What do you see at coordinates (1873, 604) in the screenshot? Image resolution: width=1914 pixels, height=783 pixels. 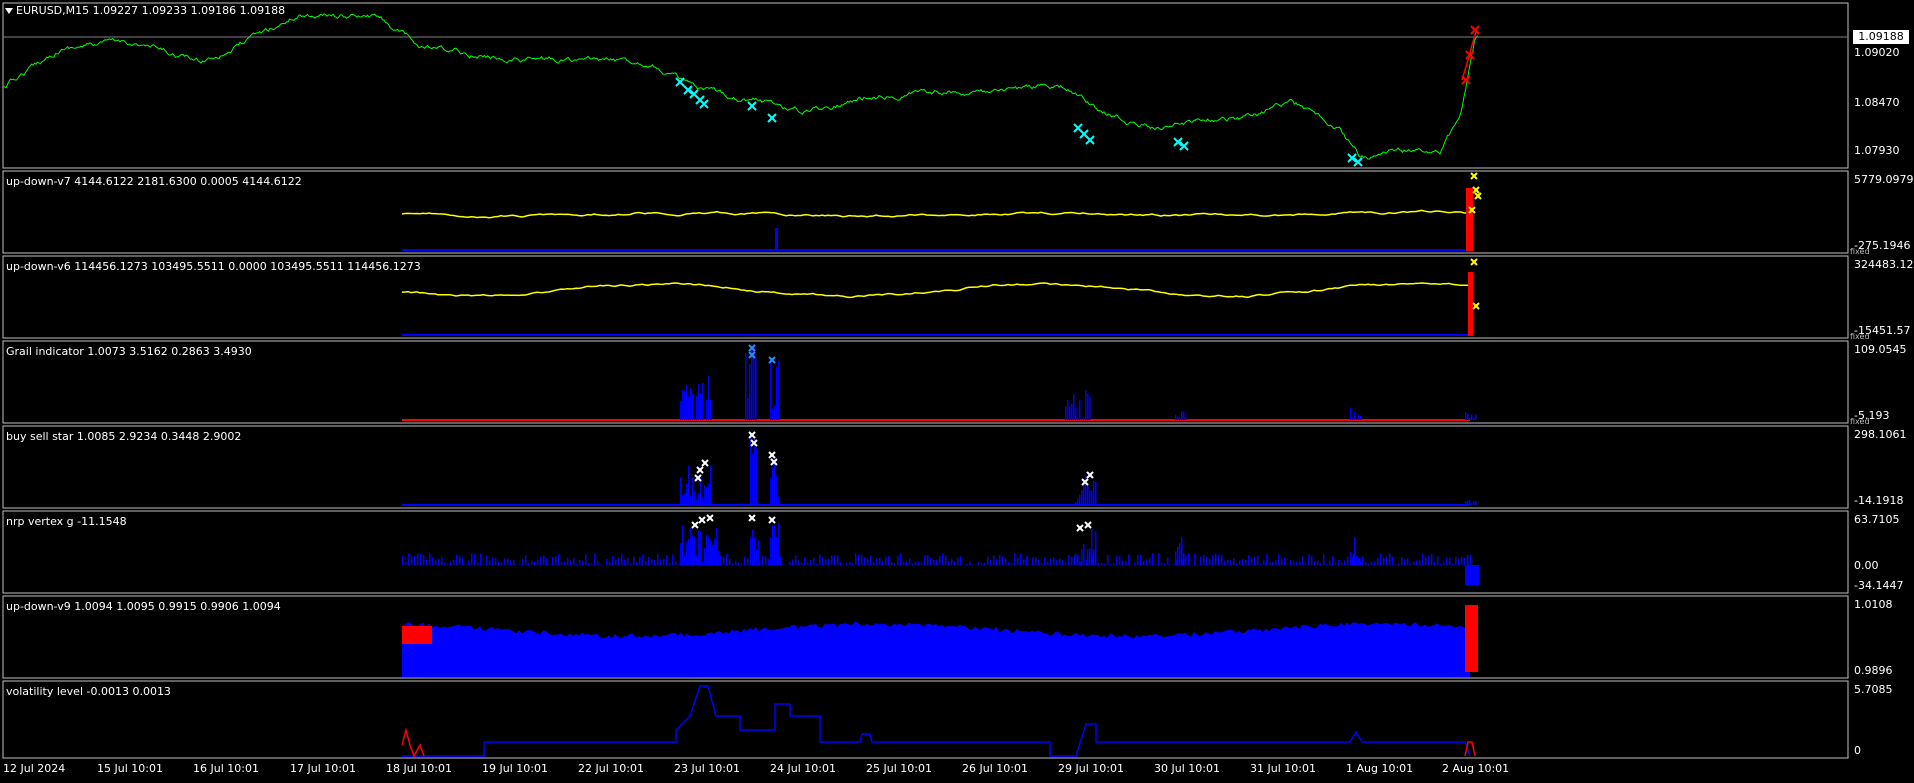 I see `pane-scale-top-up-down-v9: 1.0108` at bounding box center [1873, 604].